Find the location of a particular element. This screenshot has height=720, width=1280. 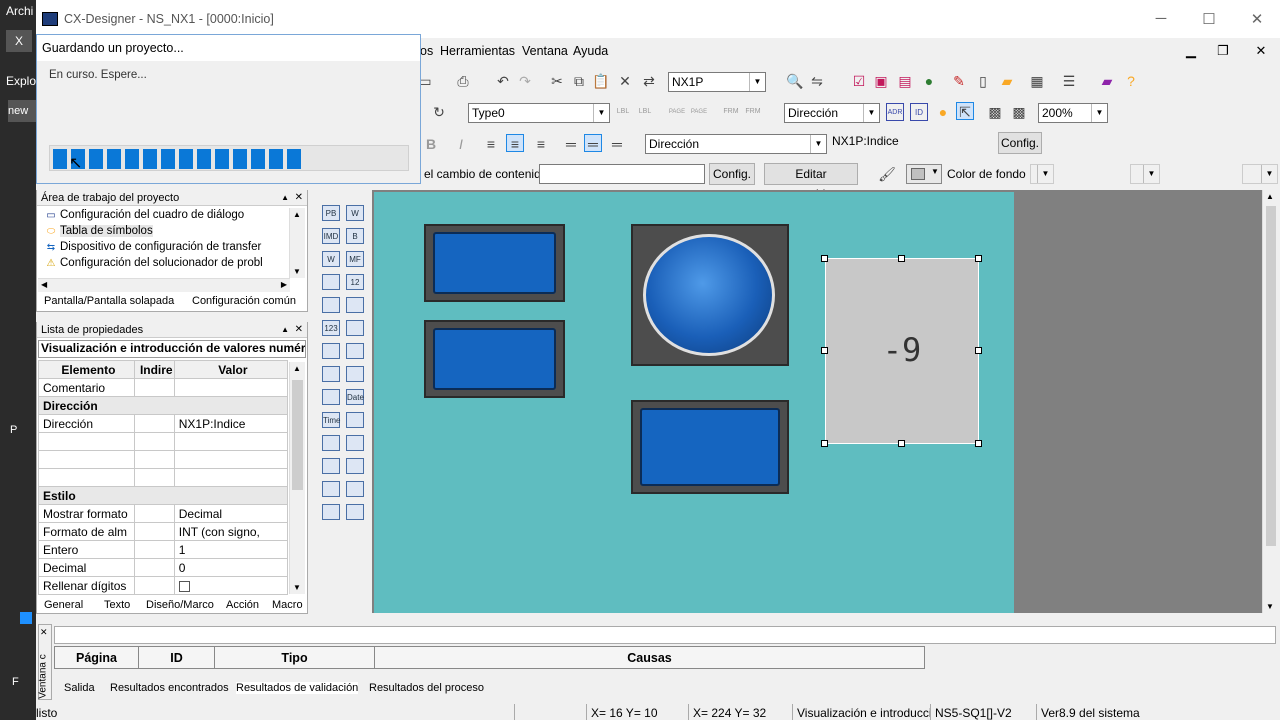

valign-middle-icon: ═ is located at coordinates (593, 143).